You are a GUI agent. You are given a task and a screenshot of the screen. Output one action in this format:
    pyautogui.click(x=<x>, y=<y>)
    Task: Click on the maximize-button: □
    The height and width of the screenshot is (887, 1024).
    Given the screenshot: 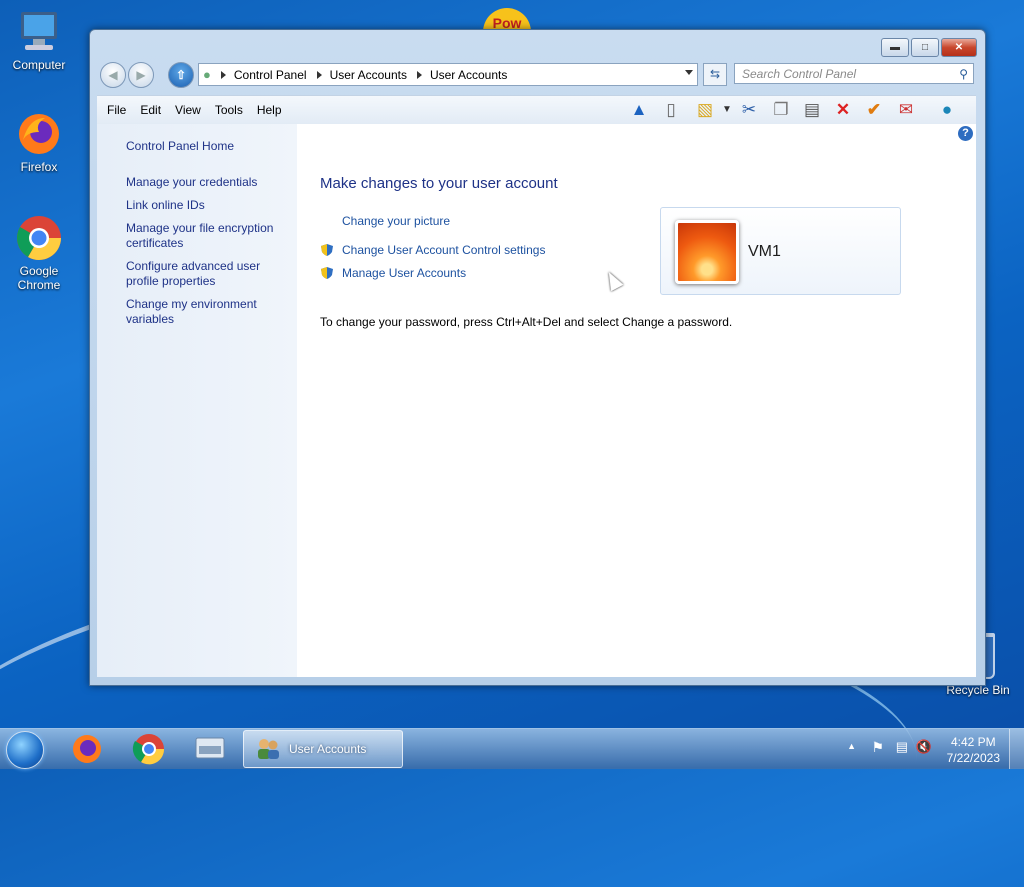 What is the action you would take?
    pyautogui.click(x=925, y=47)
    